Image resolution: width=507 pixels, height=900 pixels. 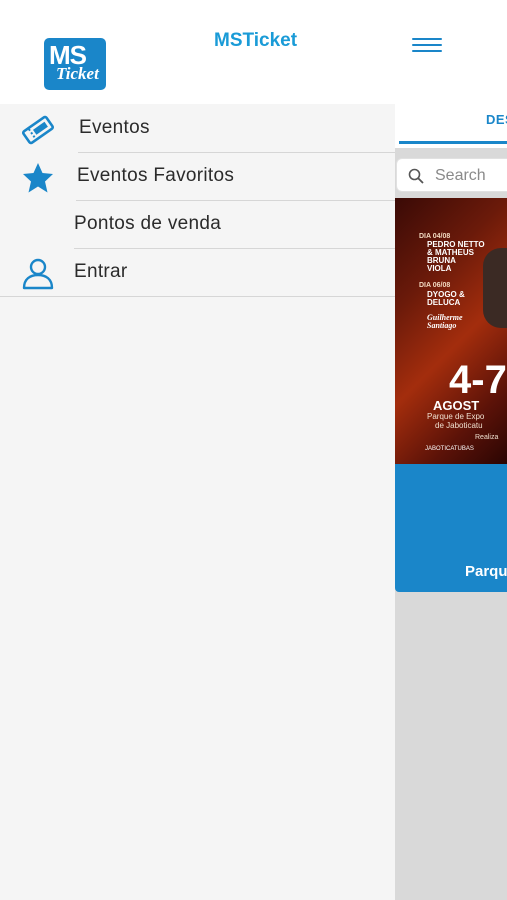 I want to click on logo-text-ticket: Ticket, so click(x=77, y=73).